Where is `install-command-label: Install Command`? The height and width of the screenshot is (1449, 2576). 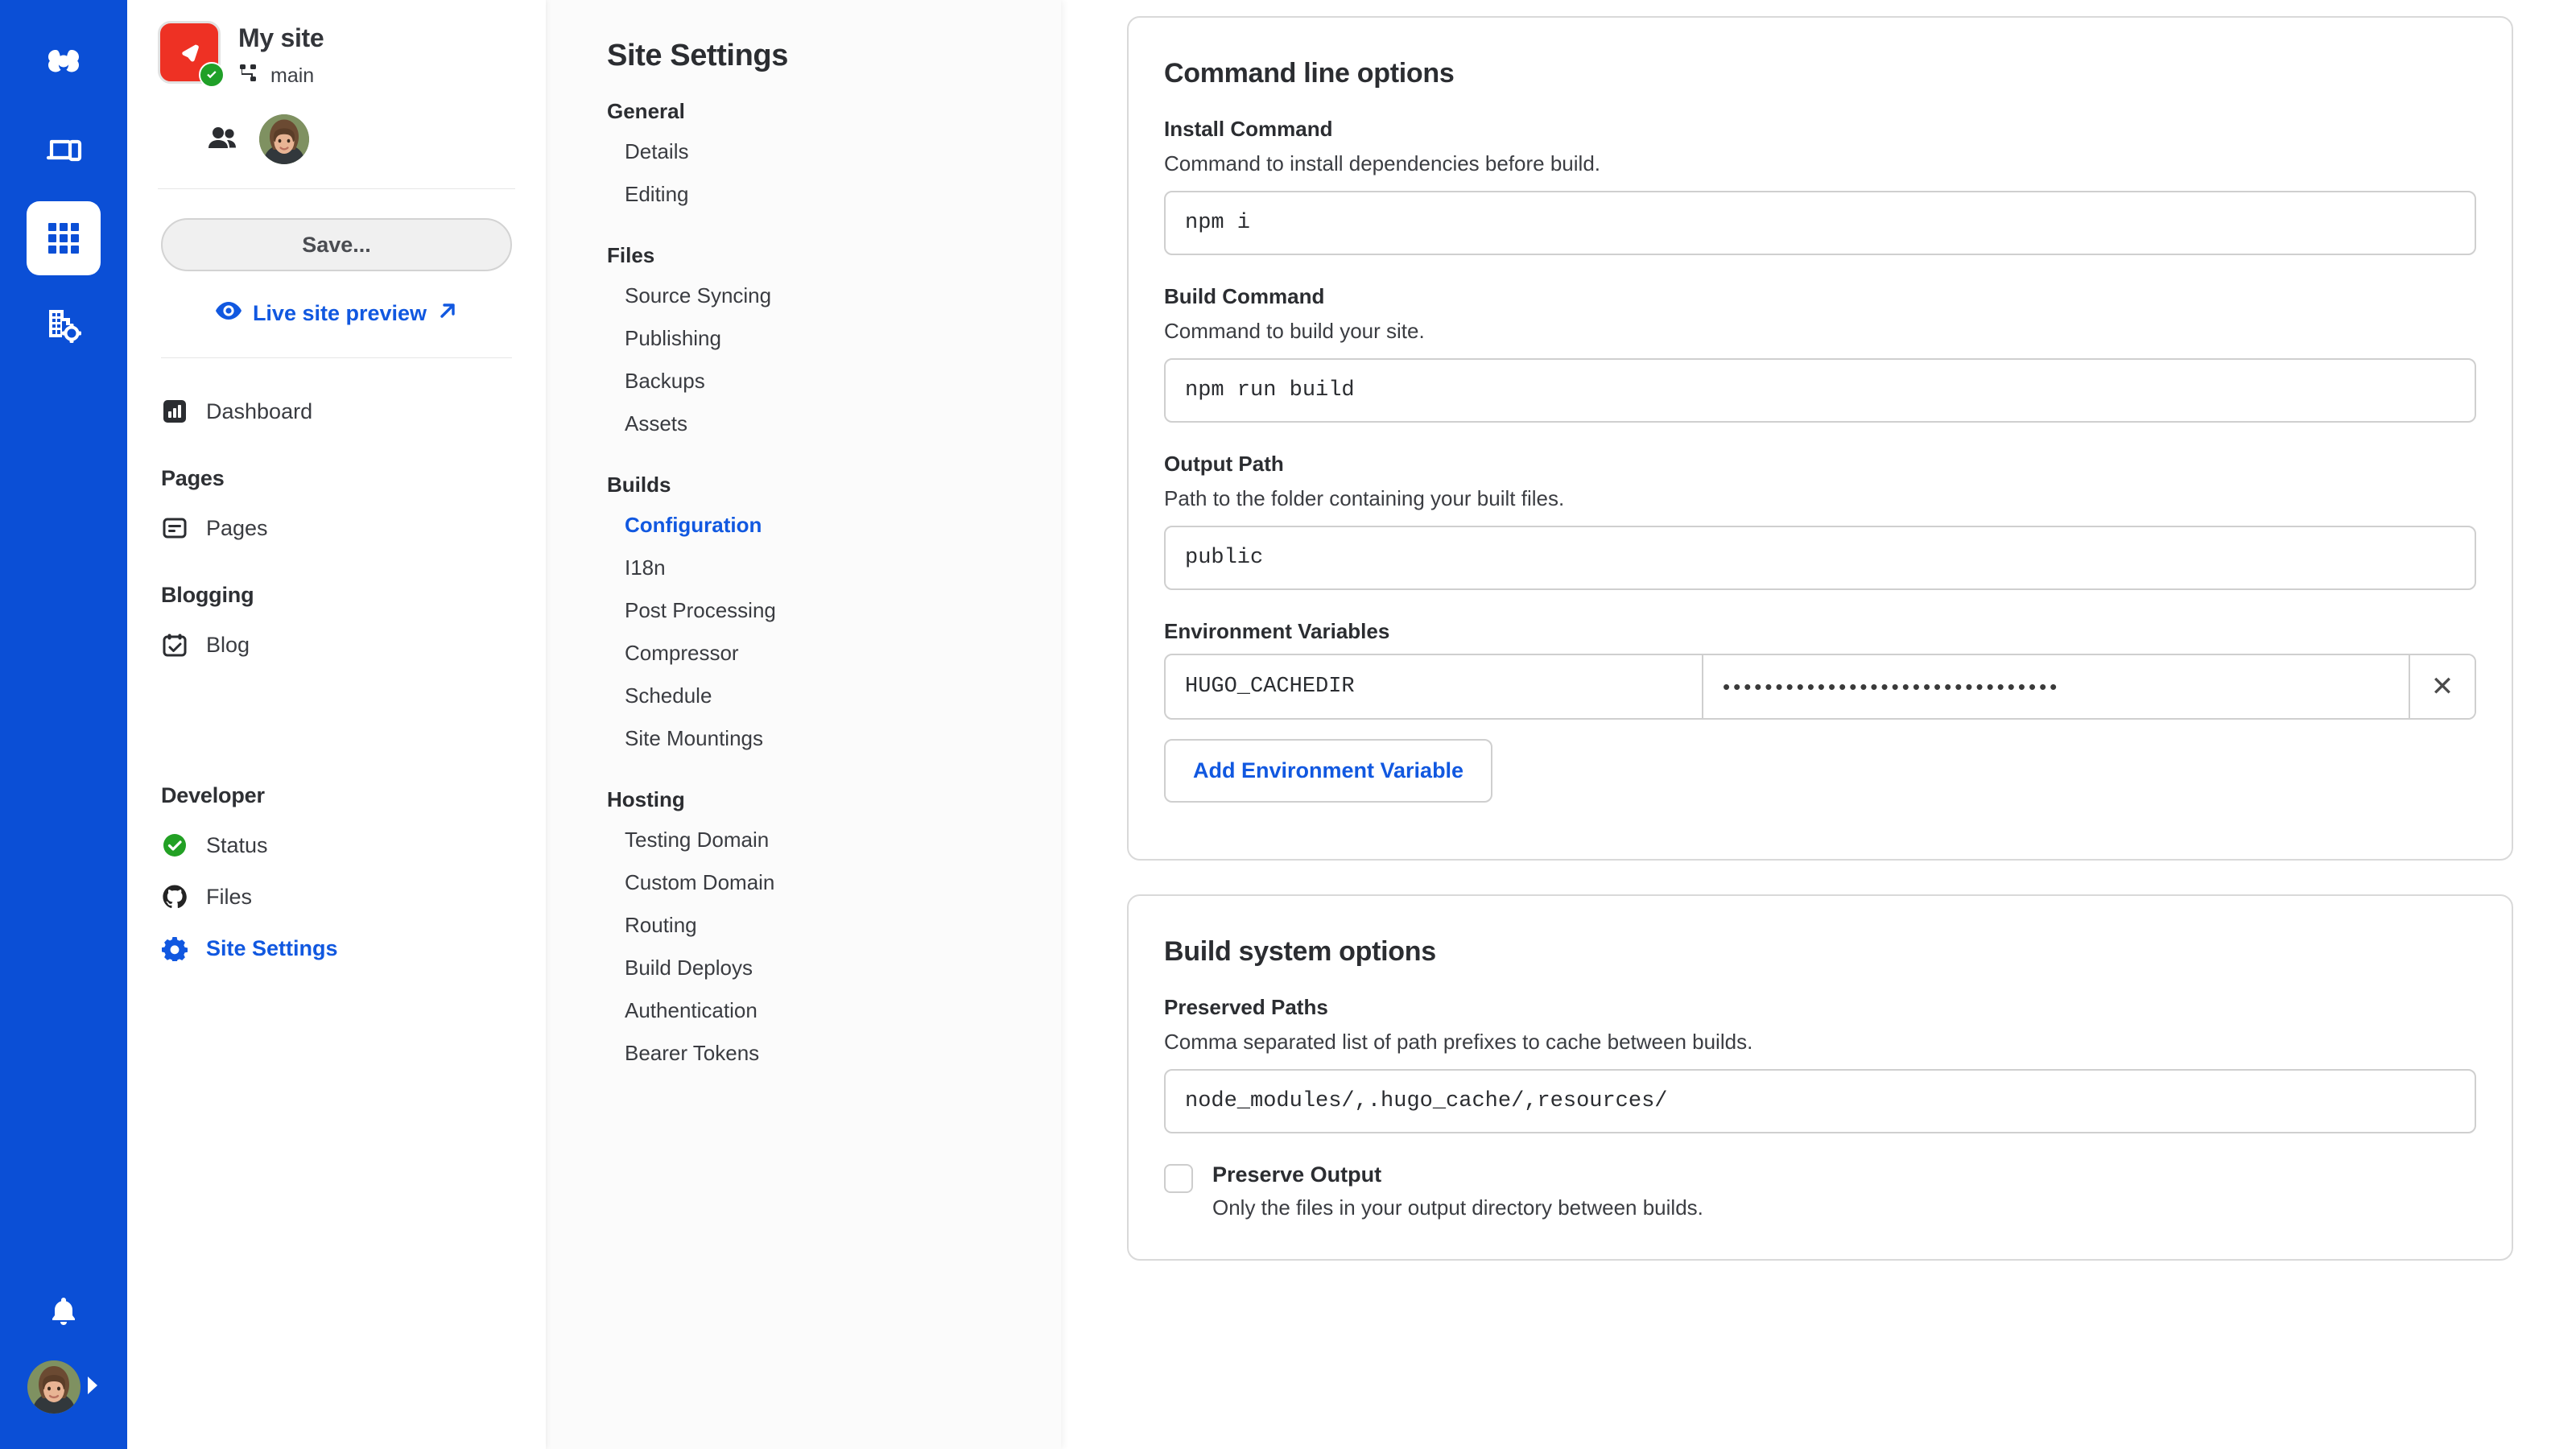 install-command-label: Install Command is located at coordinates (1248, 129).